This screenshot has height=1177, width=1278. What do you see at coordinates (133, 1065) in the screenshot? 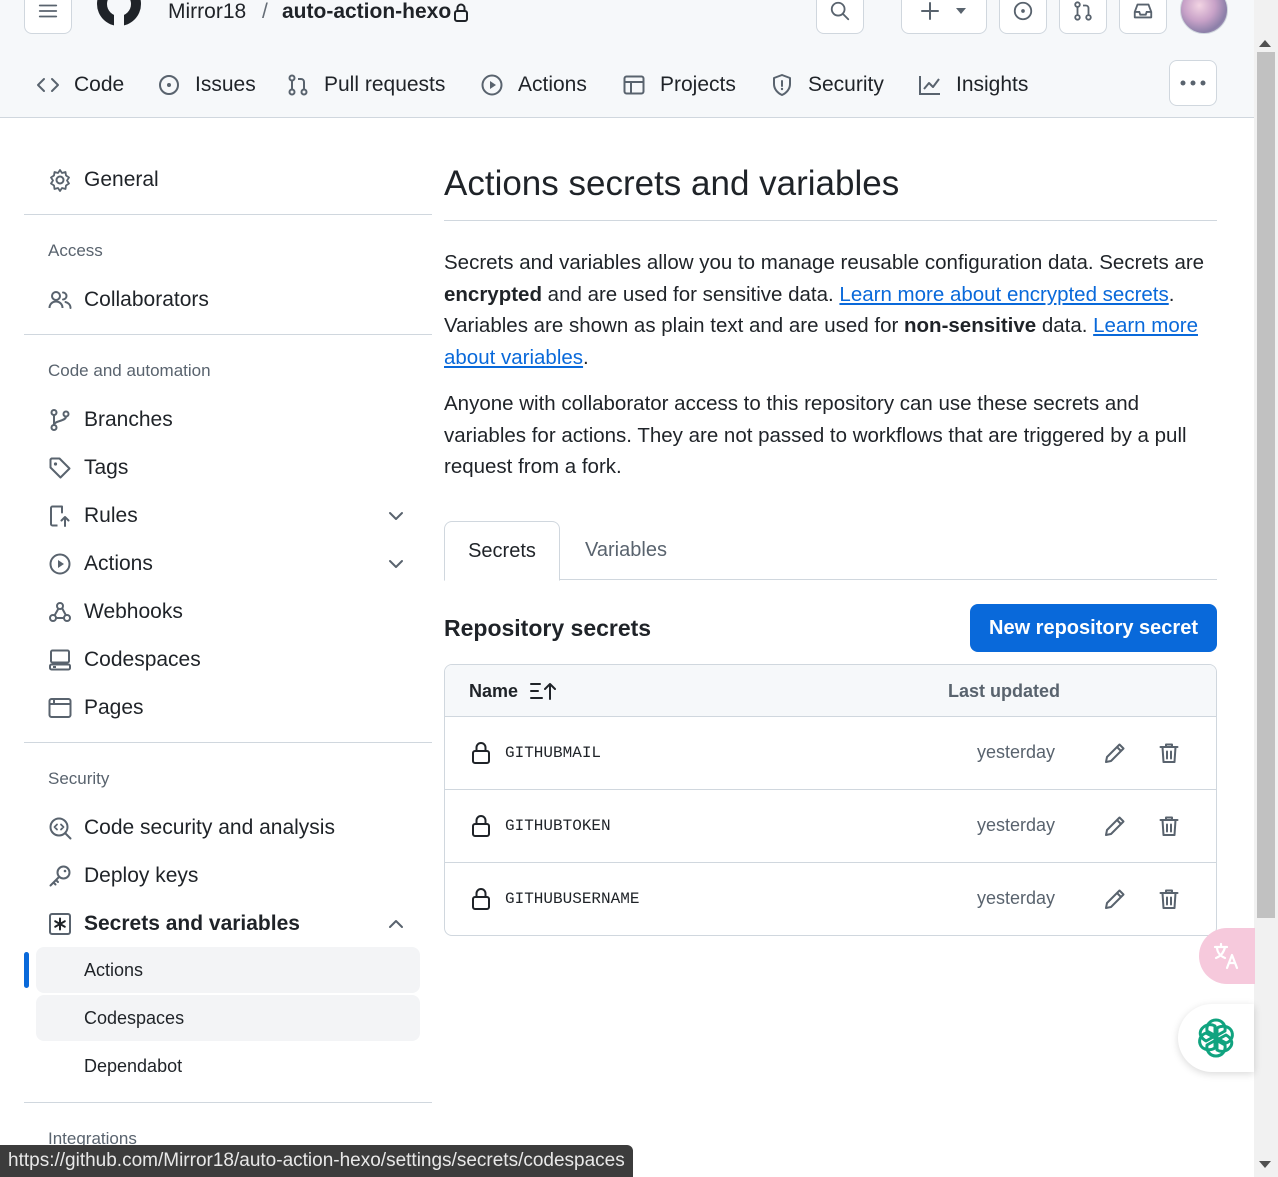
I see `sidebar-subitem-dependabot-label: Dependabot` at bounding box center [133, 1065].